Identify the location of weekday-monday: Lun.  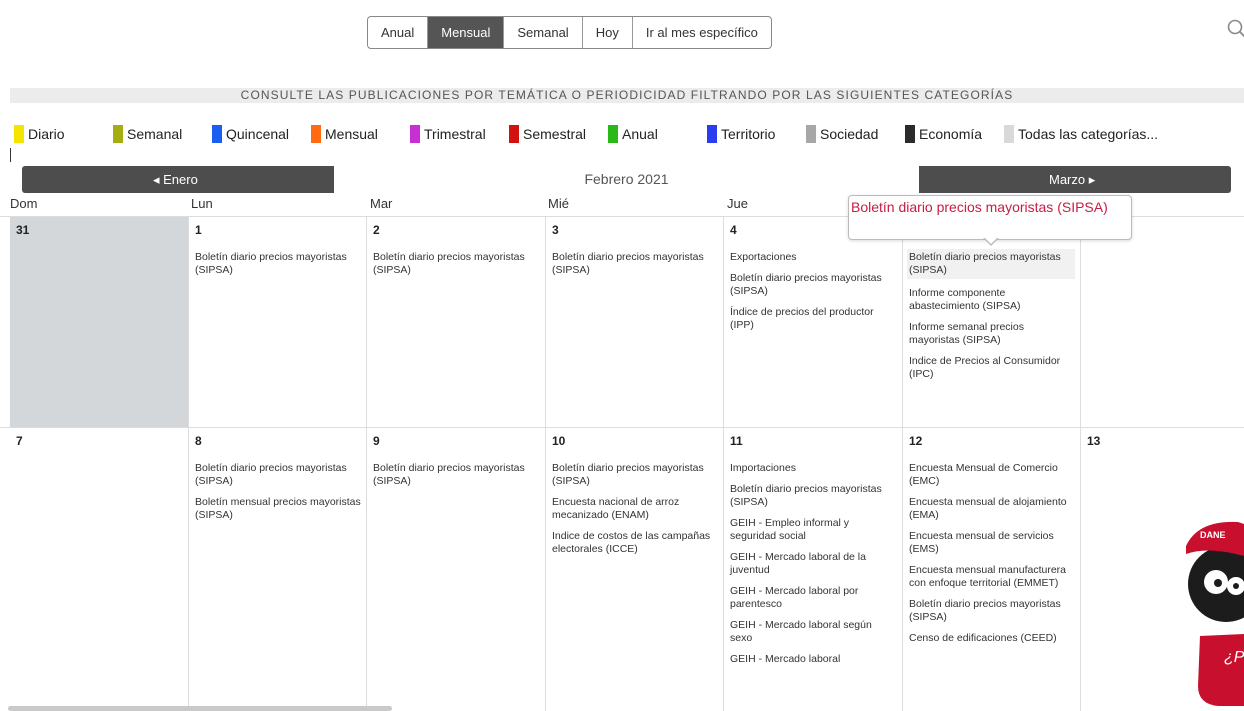
(202, 203).